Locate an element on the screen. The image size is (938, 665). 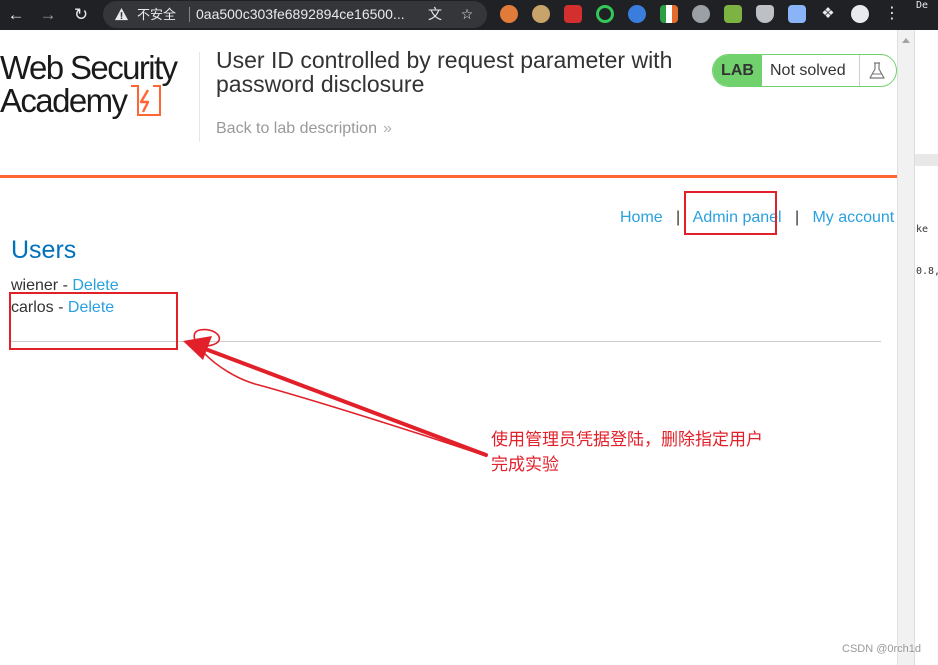
back-to-description-link: Back to lab description » is located at coordinates (304, 129).